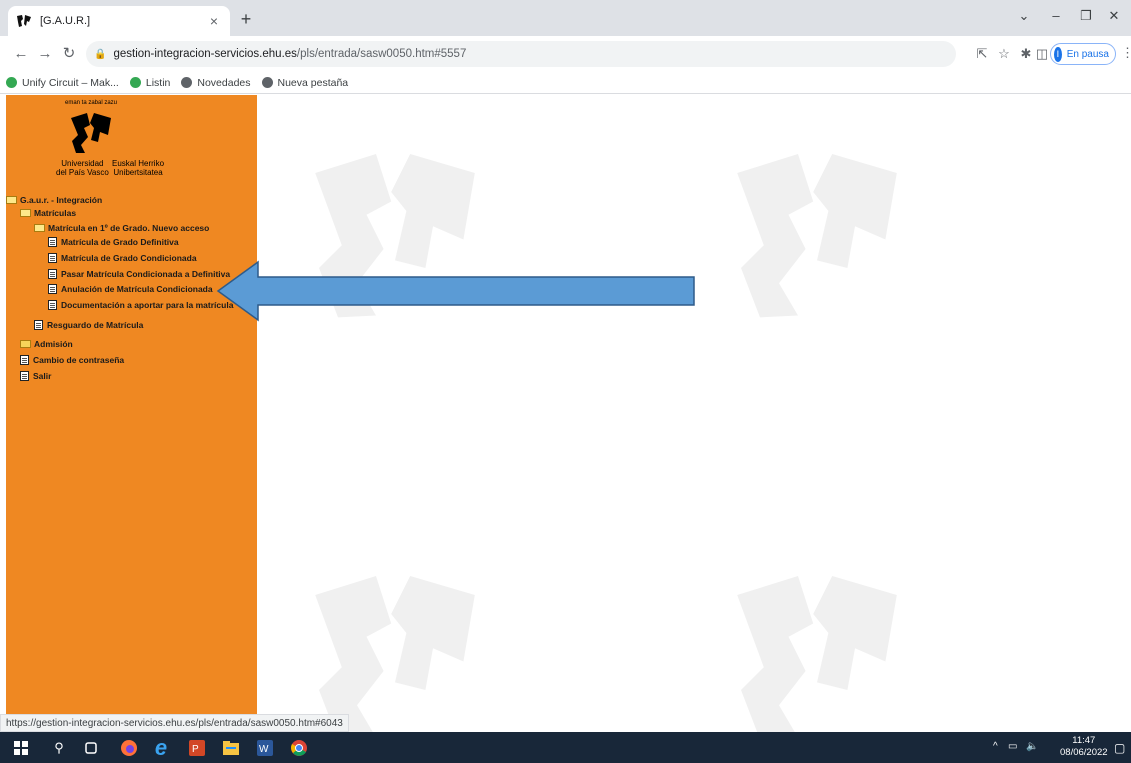 The height and width of the screenshot is (763, 1131). Describe the element at coordinates (48, 213) in the screenshot. I see `tree-matriculas: Matrículas` at that location.